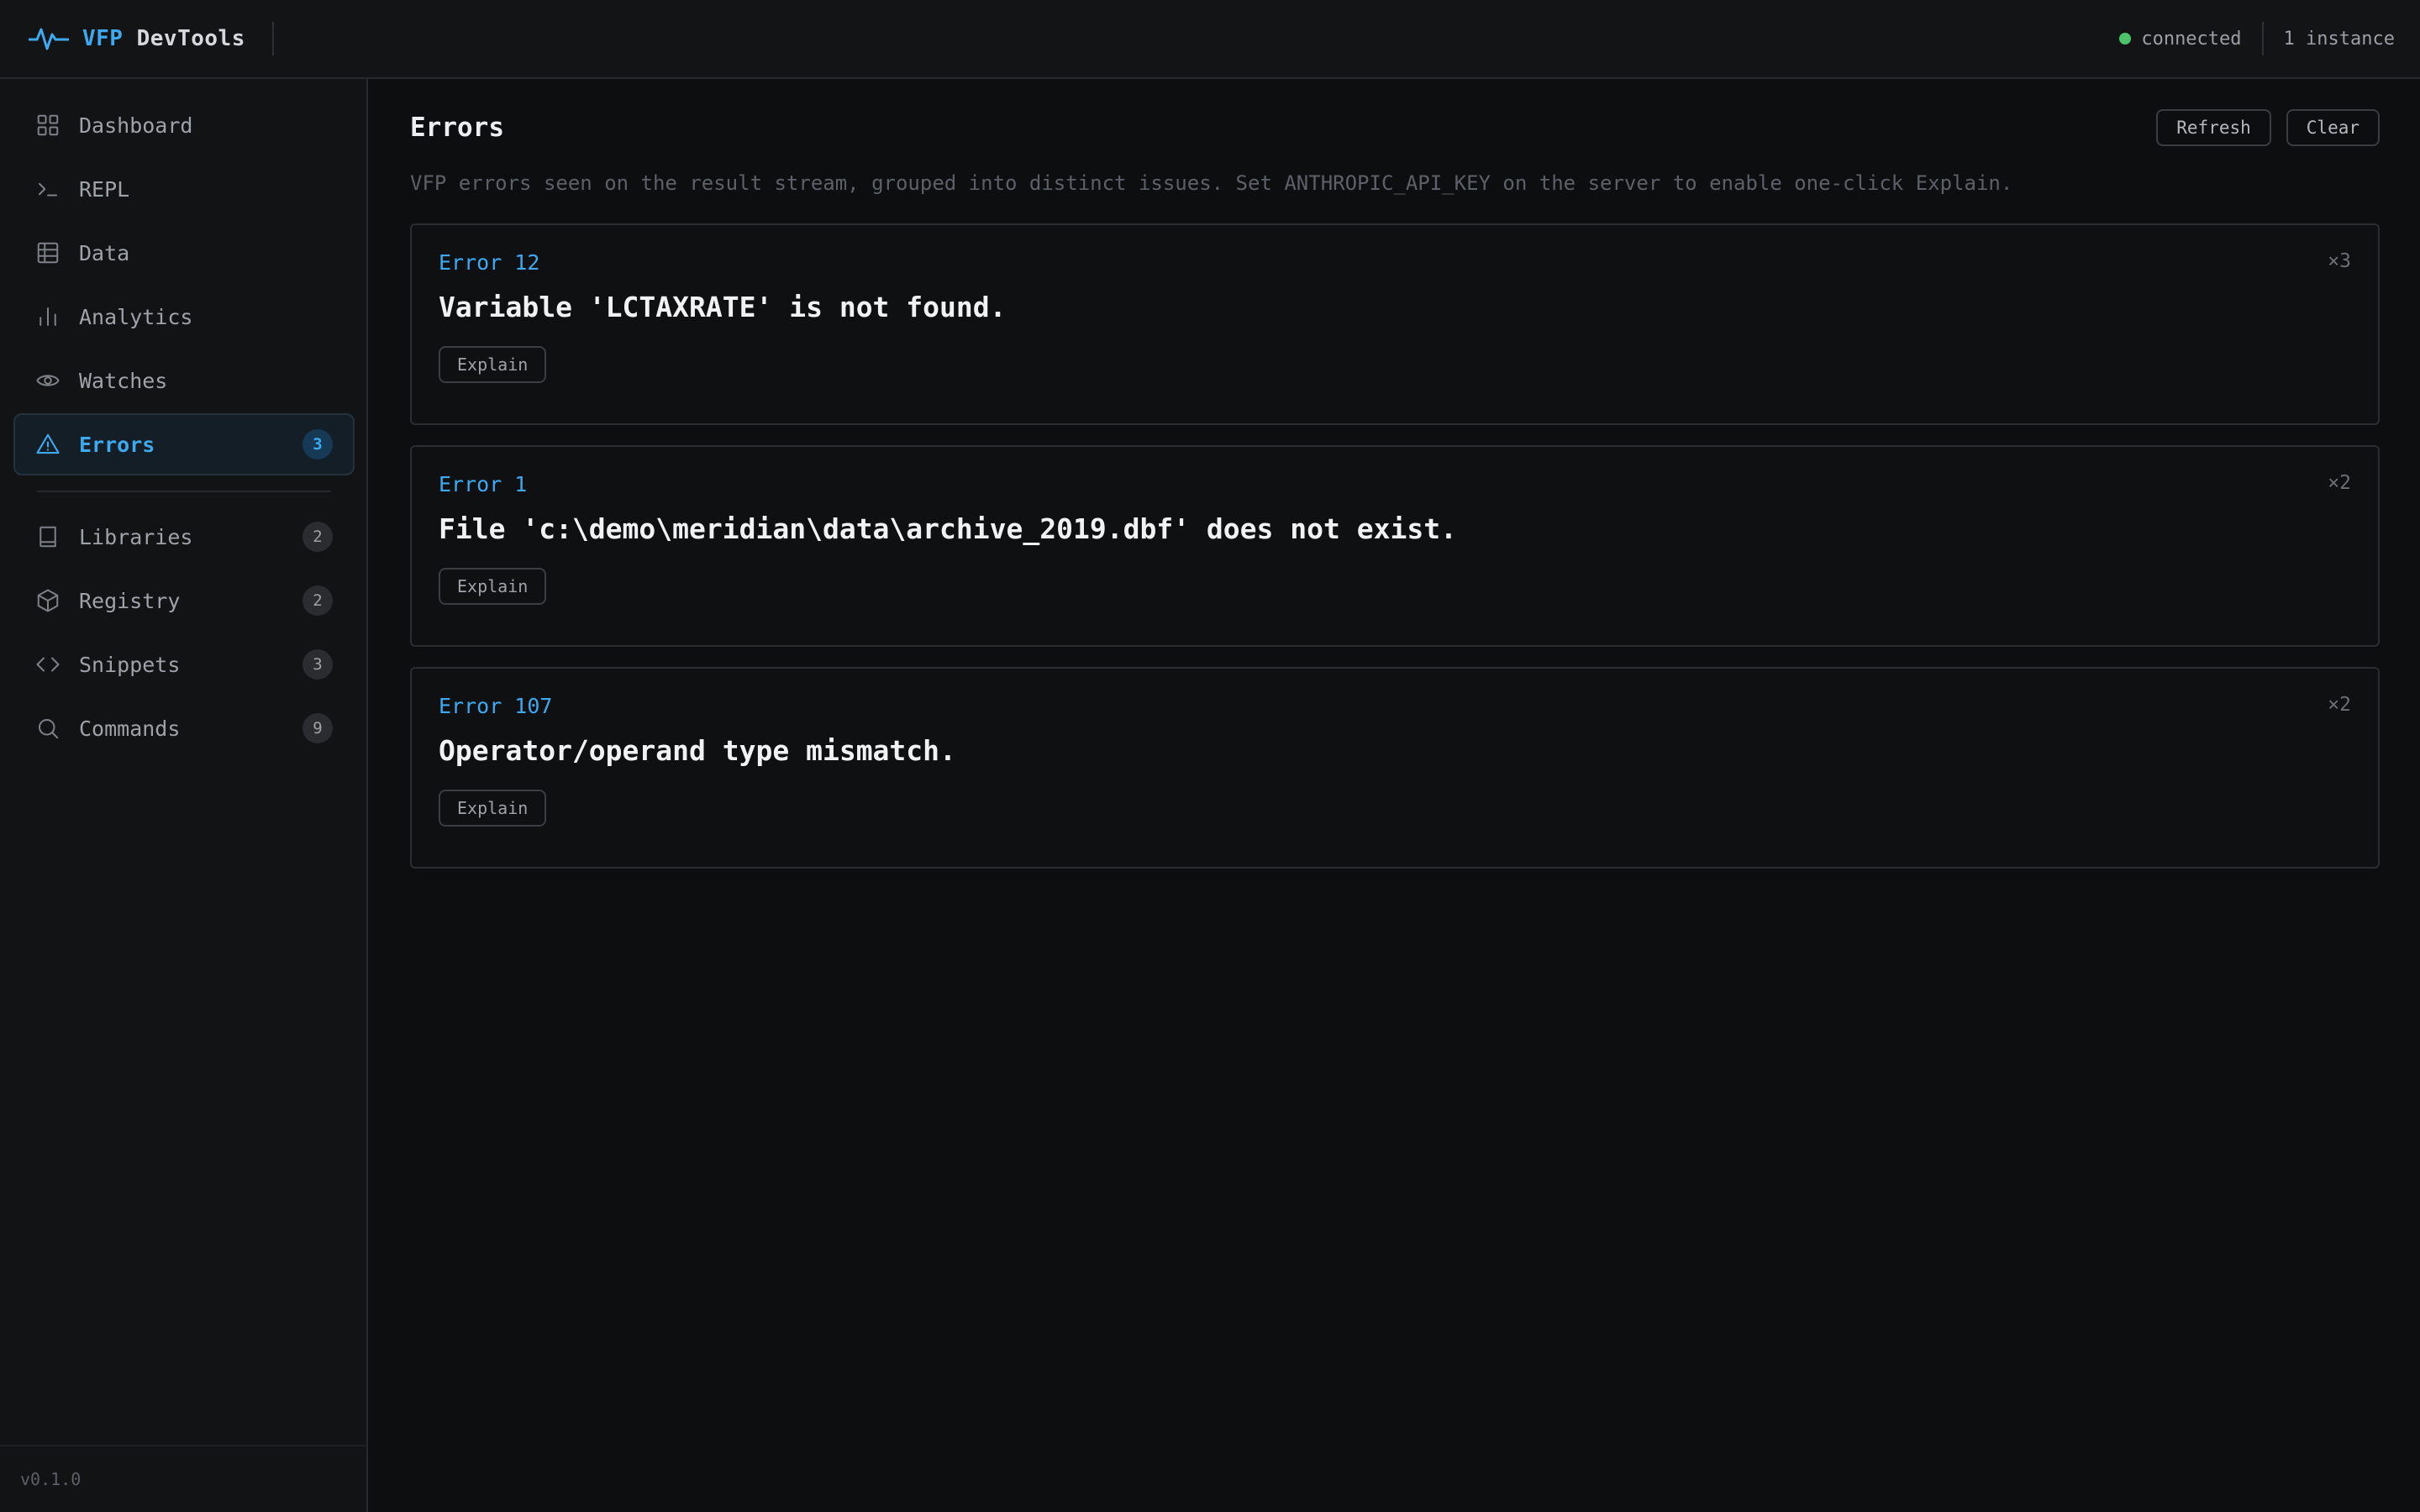 This screenshot has height=1512, width=2420. I want to click on version-label: v0.1.0, so click(183, 1478).